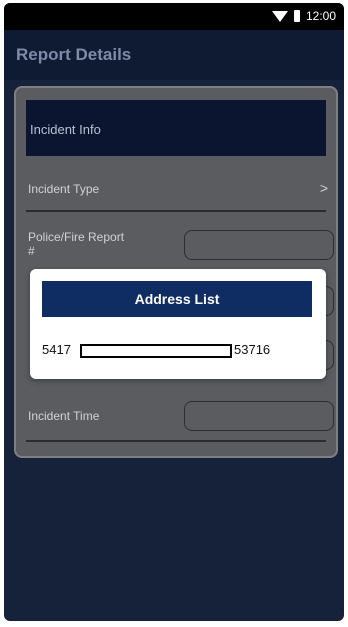  What do you see at coordinates (174, 16) in the screenshot?
I see `status-bar: 12:00` at bounding box center [174, 16].